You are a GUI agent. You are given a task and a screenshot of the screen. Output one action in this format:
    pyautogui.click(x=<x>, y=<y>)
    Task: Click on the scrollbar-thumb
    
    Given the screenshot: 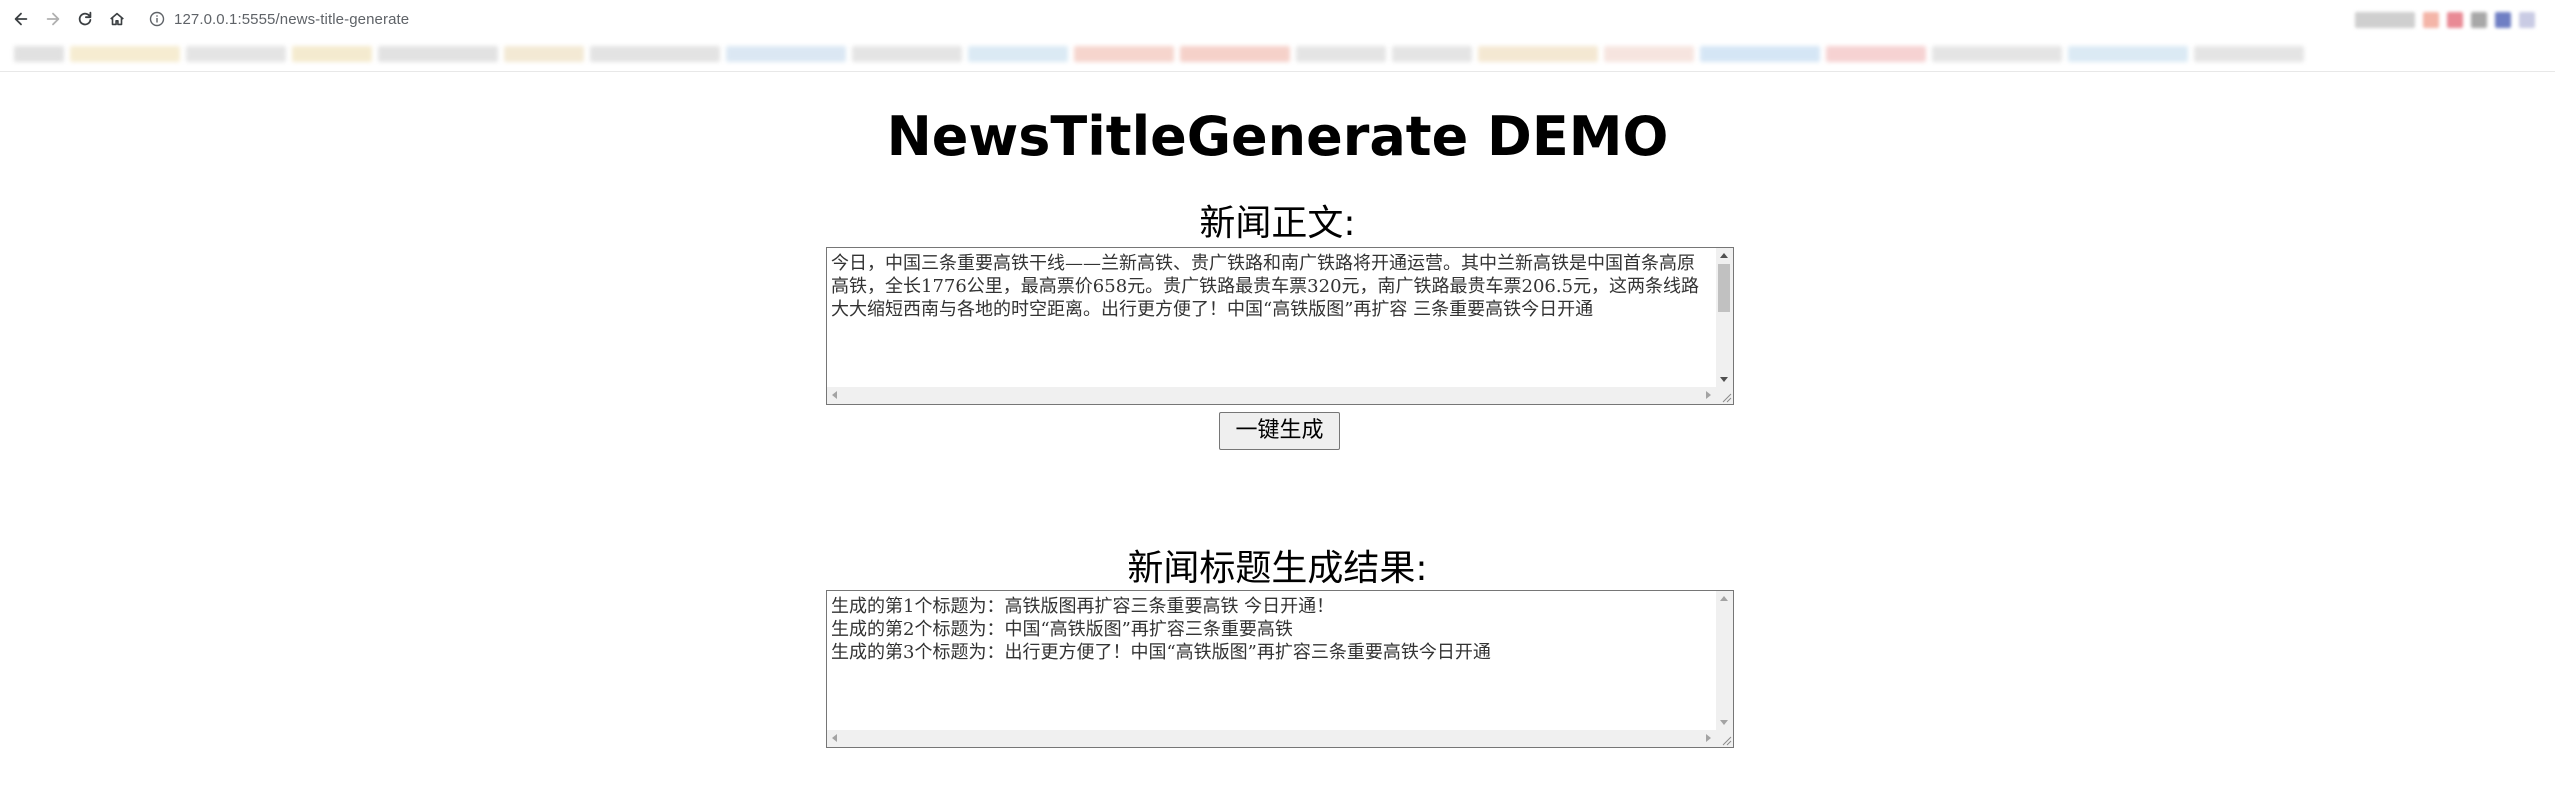 What is the action you would take?
    pyautogui.click(x=1724, y=288)
    